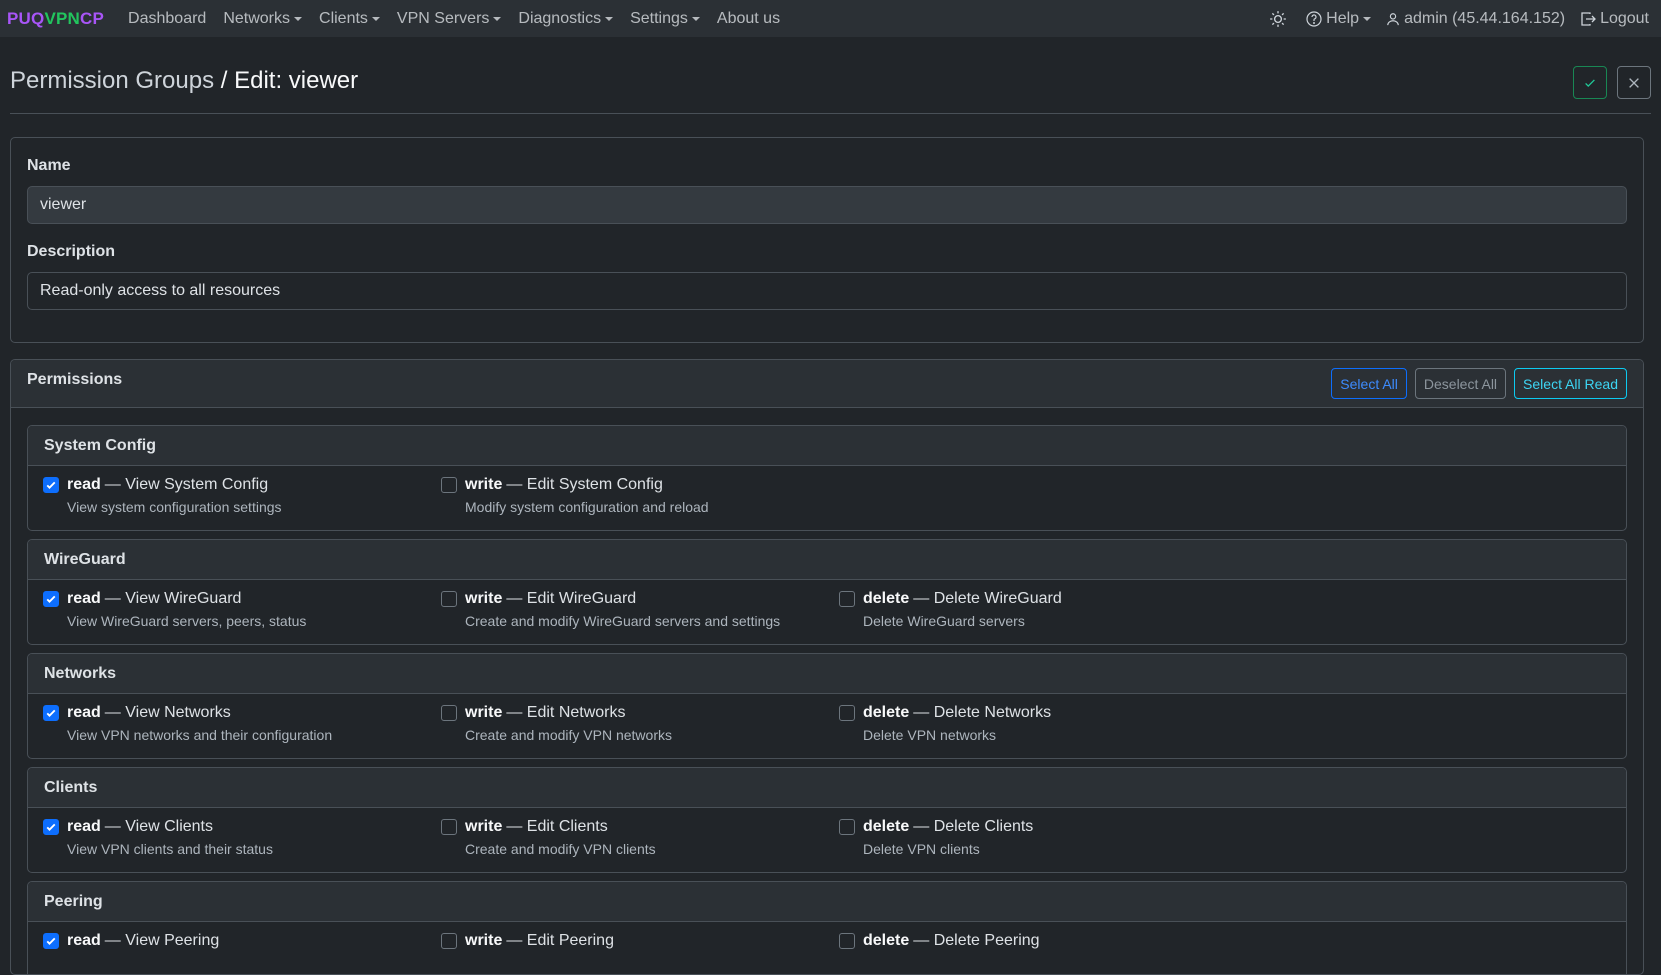 The image size is (1661, 975). I want to click on permission-checkbox-label: write — Edit Clients, so click(548, 827).